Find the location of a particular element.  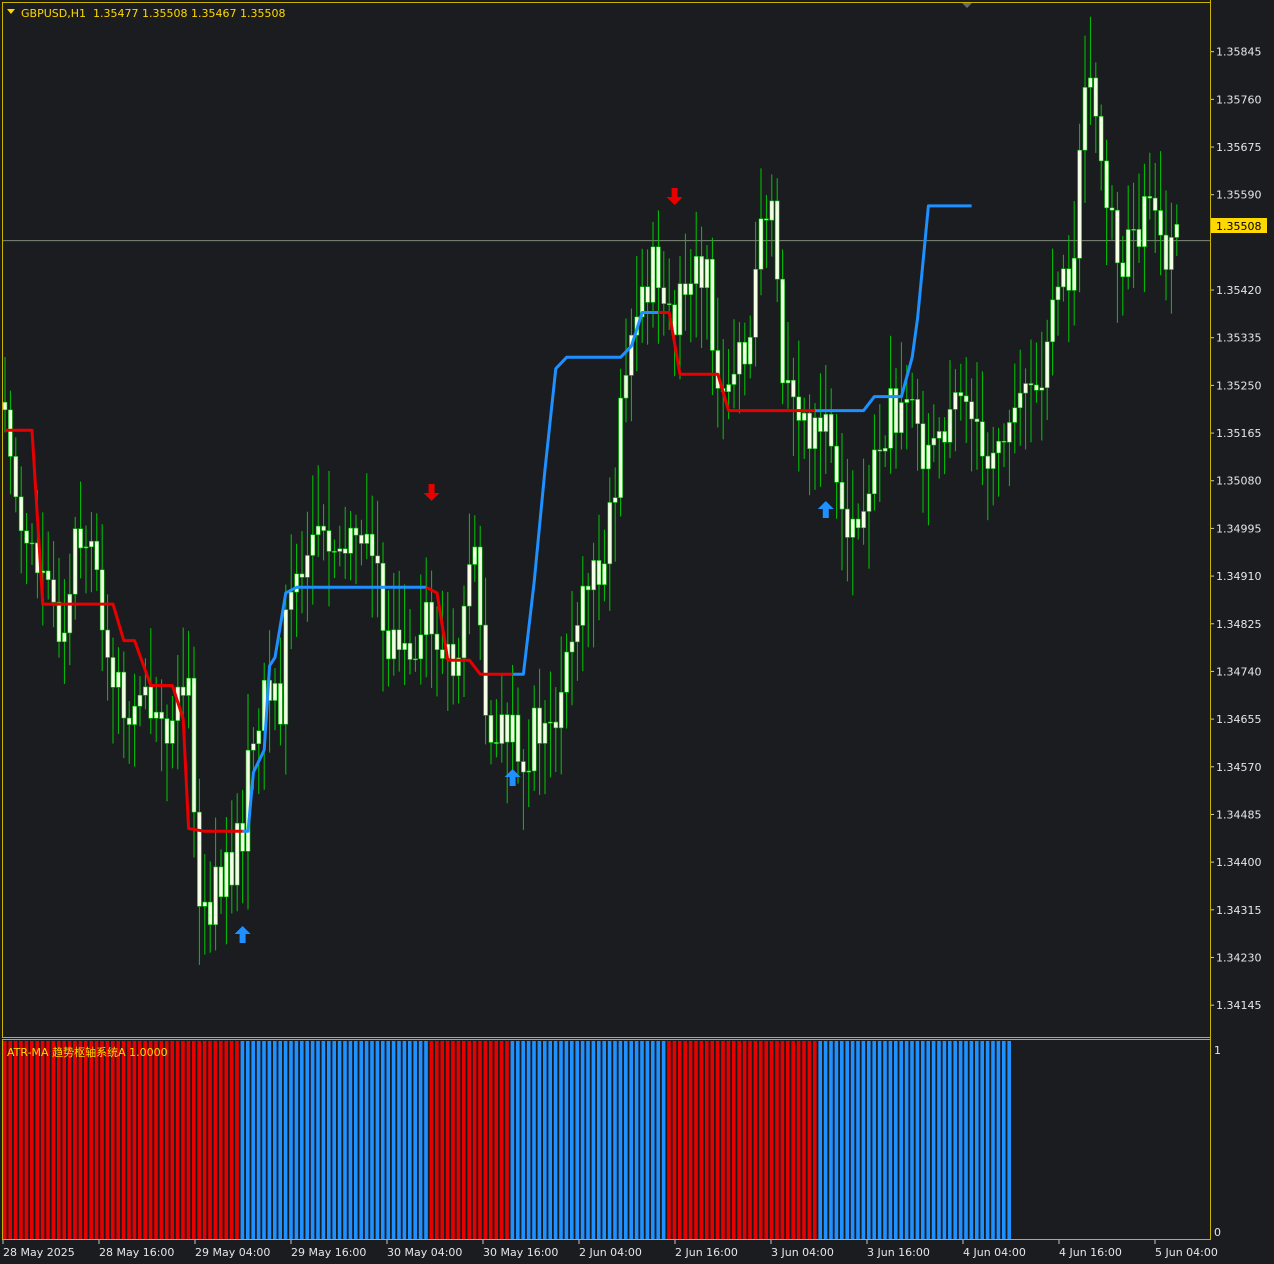

price-tick-label: 1.34655 is located at coordinates (1239, 719).